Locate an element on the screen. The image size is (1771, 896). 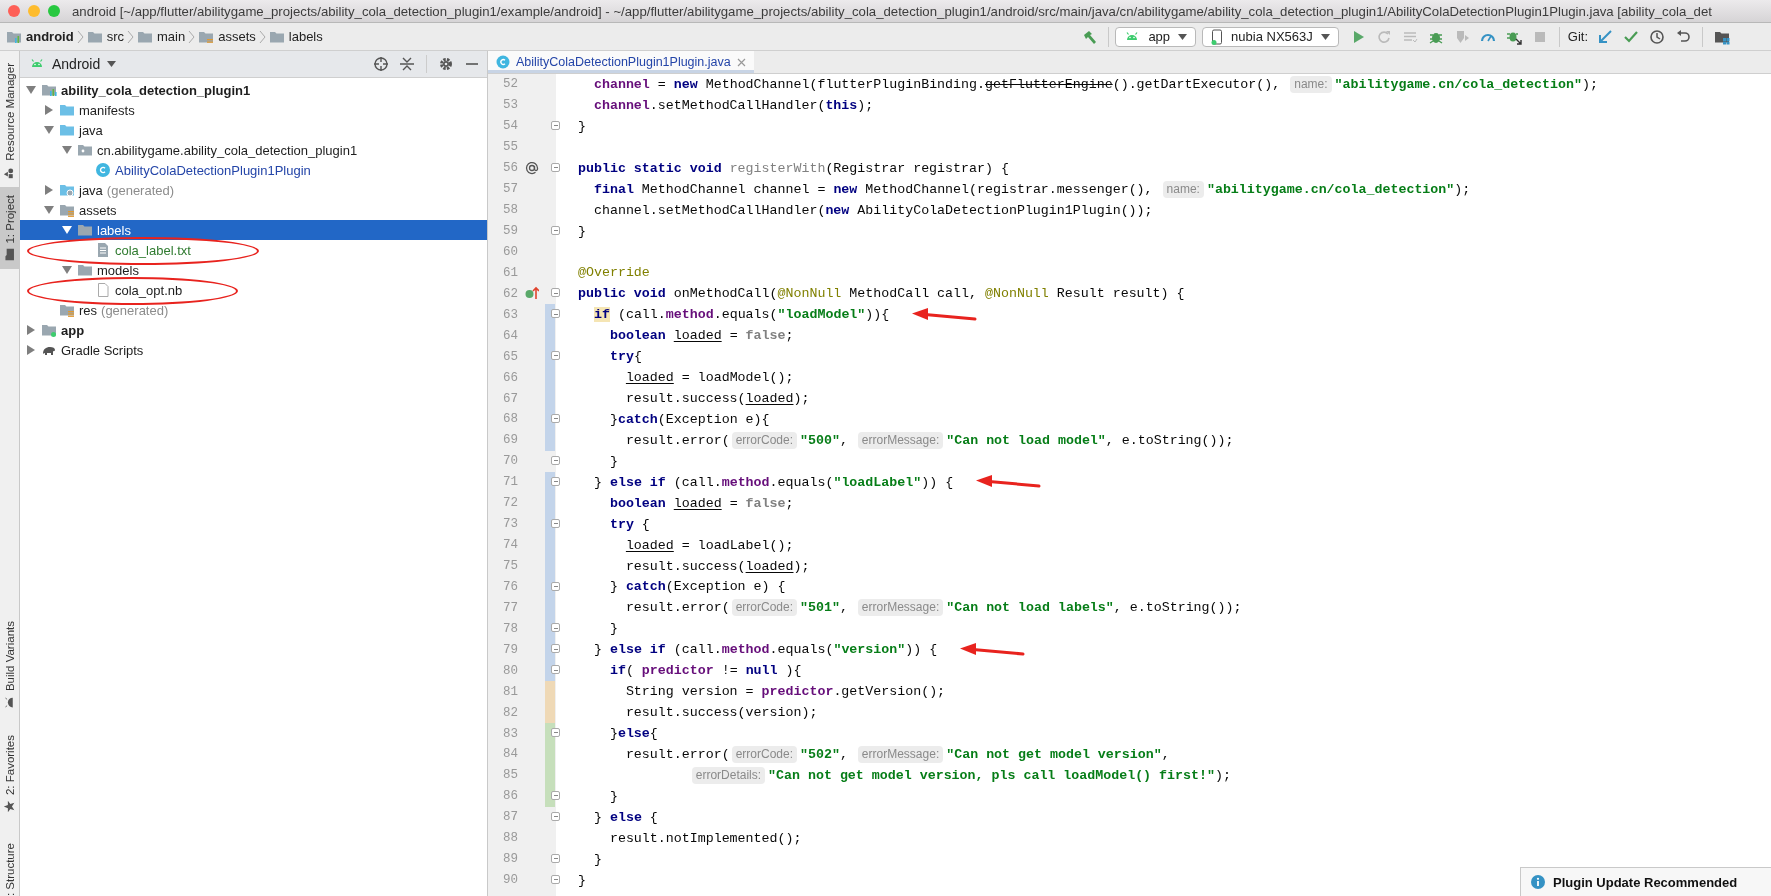
line-number: 61 is located at coordinates (510, 272).